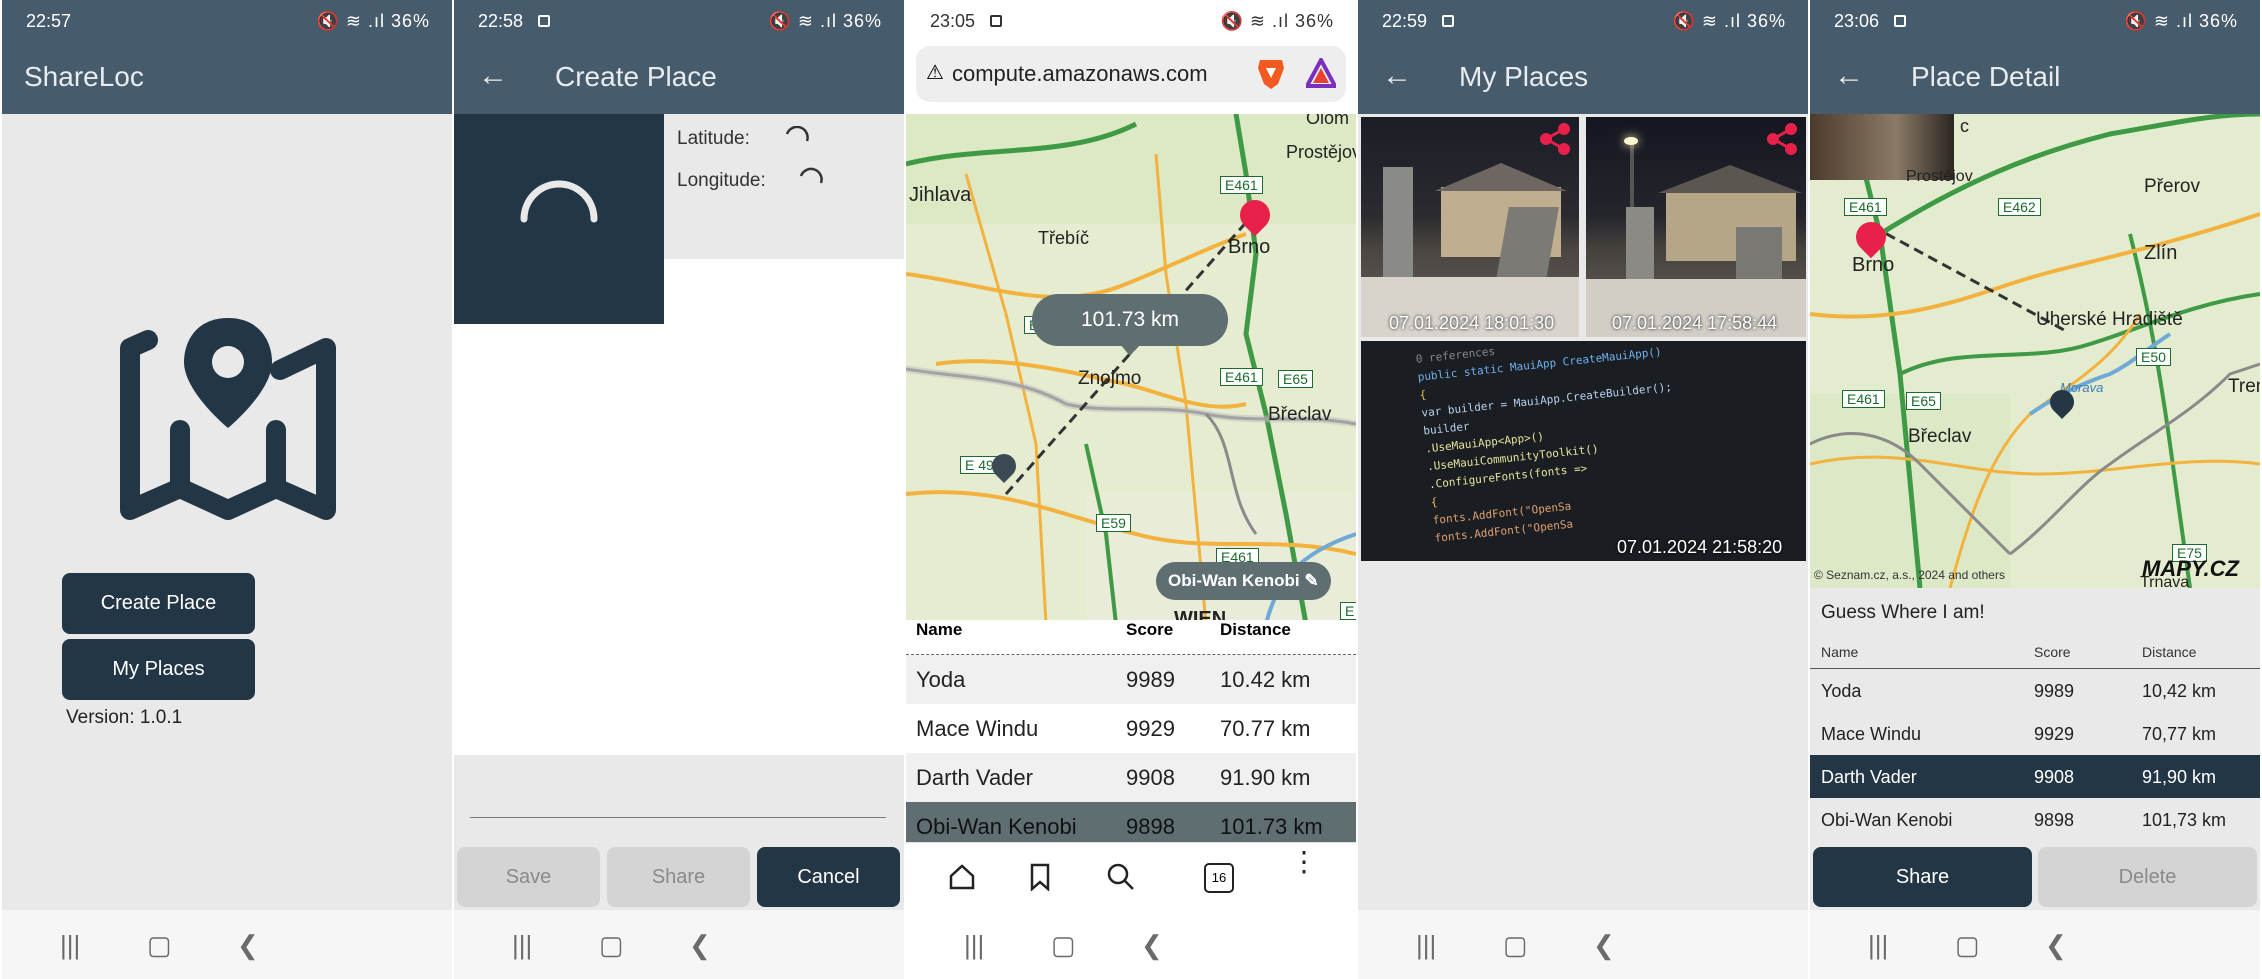  I want to click on table-row: Obi-Wan Kenobi 9898 101,73 km, so click(2035, 819).